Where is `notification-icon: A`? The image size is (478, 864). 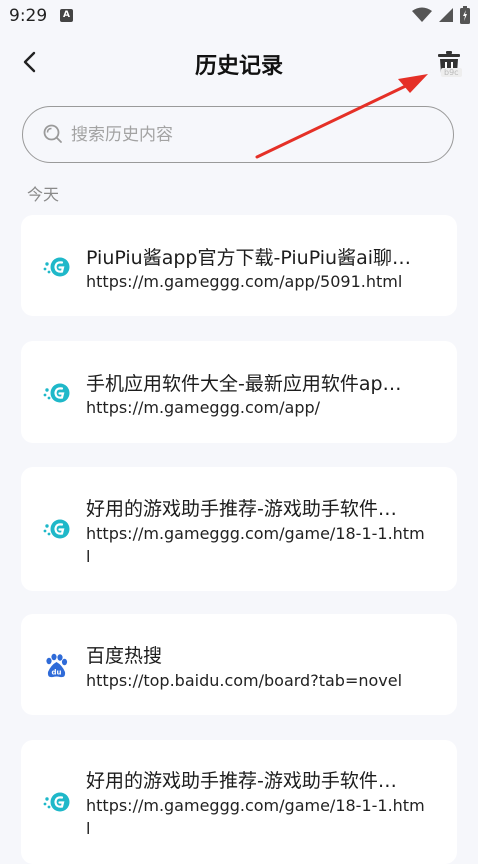 notification-icon: A is located at coordinates (66, 15).